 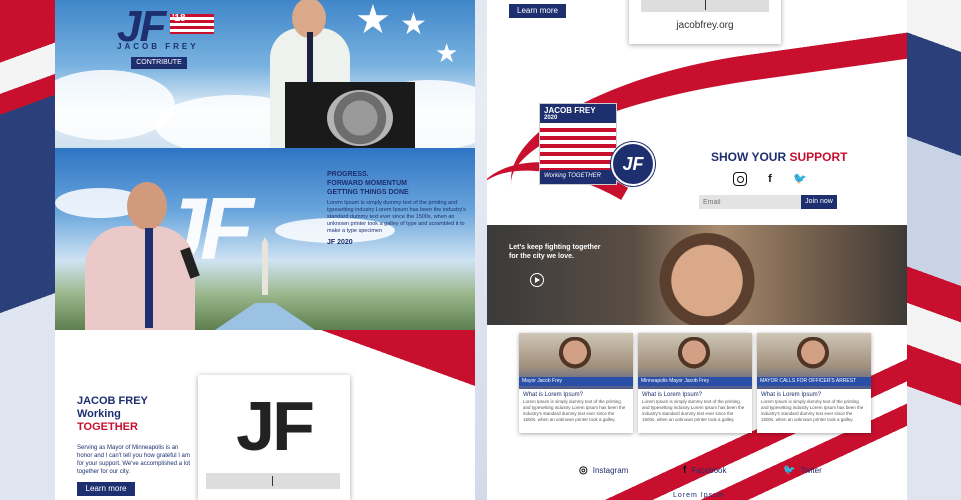 I want to click on campaign-poster: JACOB FREY 2020 Working TOGETHER, so click(x=578, y=144).